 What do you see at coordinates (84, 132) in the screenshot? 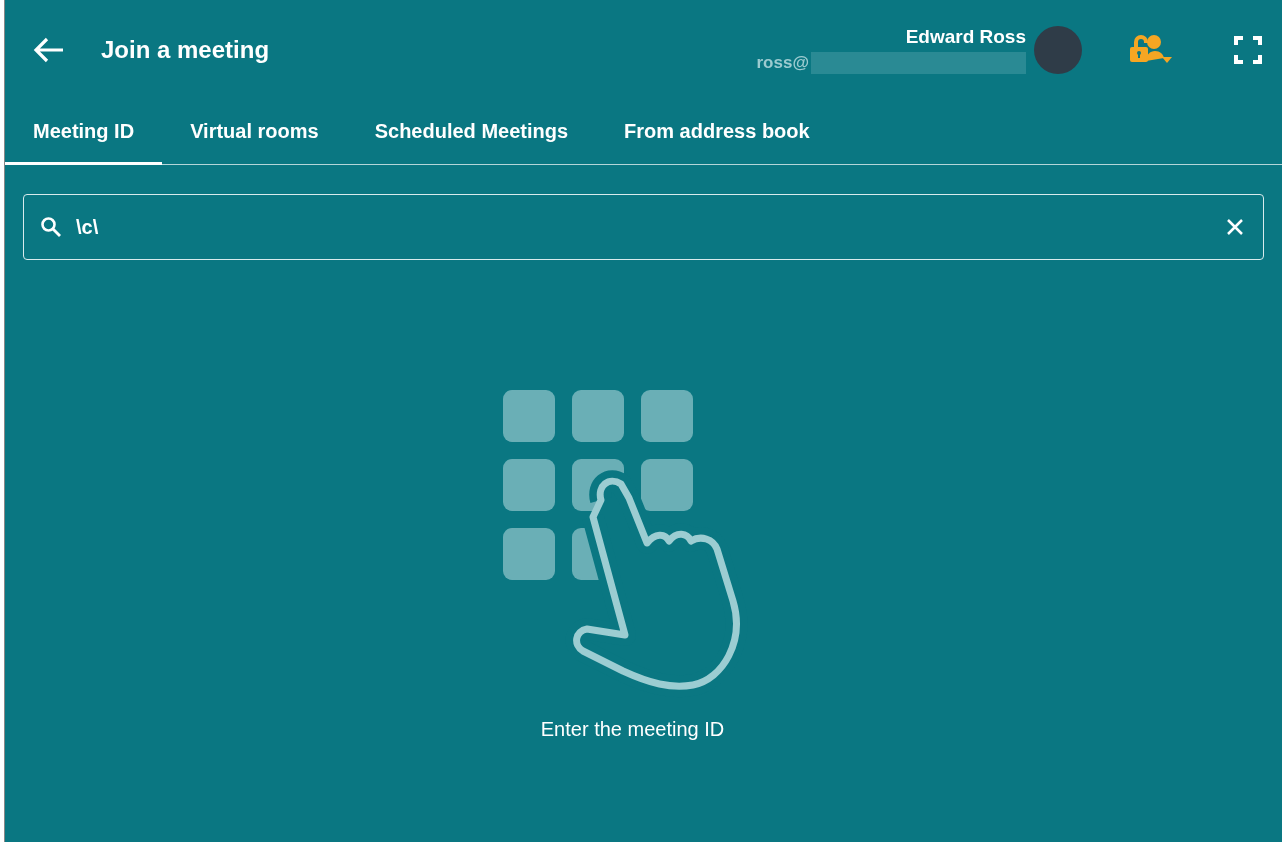
I see `tab: Meeting ID` at bounding box center [84, 132].